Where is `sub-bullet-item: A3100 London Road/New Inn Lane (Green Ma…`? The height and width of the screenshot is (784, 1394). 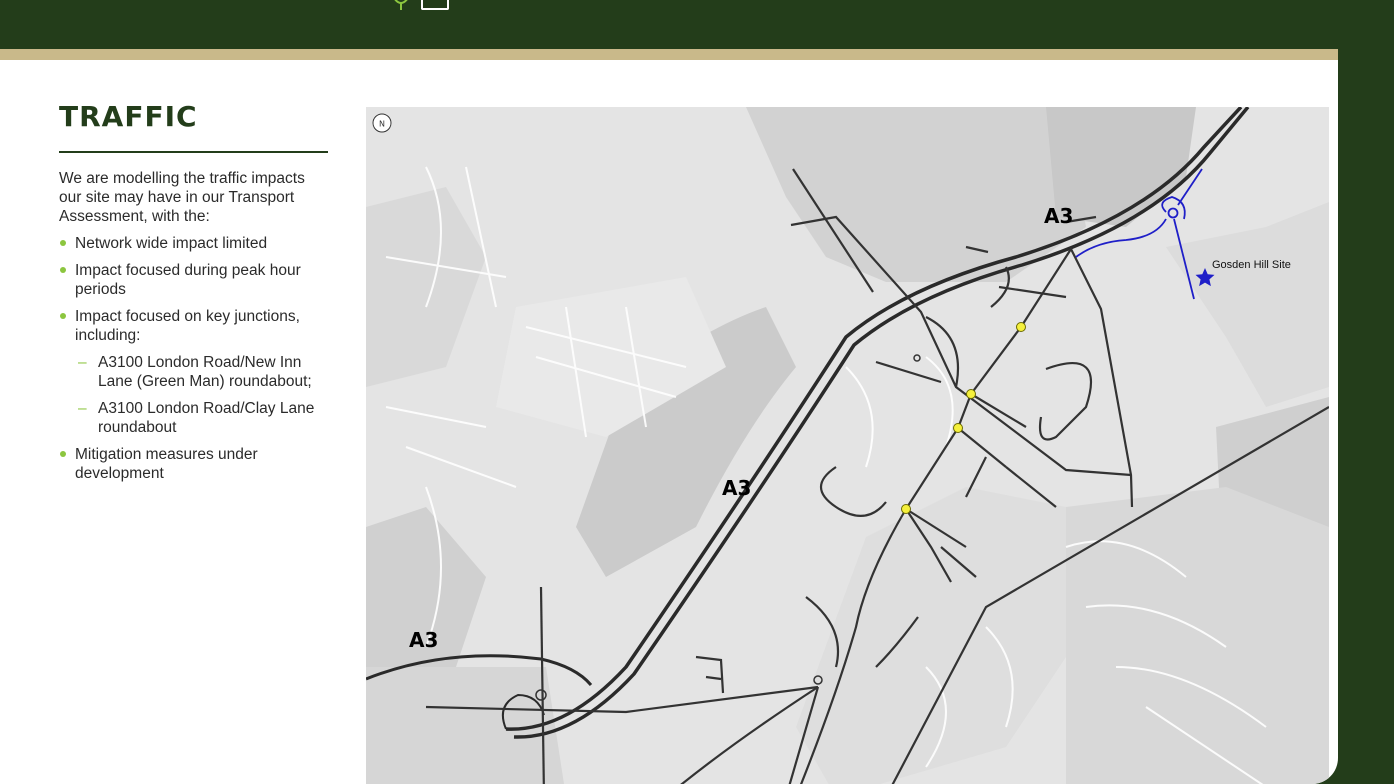 sub-bullet-item: A3100 London Road/New Inn Lane (Green Ma… is located at coordinates (204, 372).